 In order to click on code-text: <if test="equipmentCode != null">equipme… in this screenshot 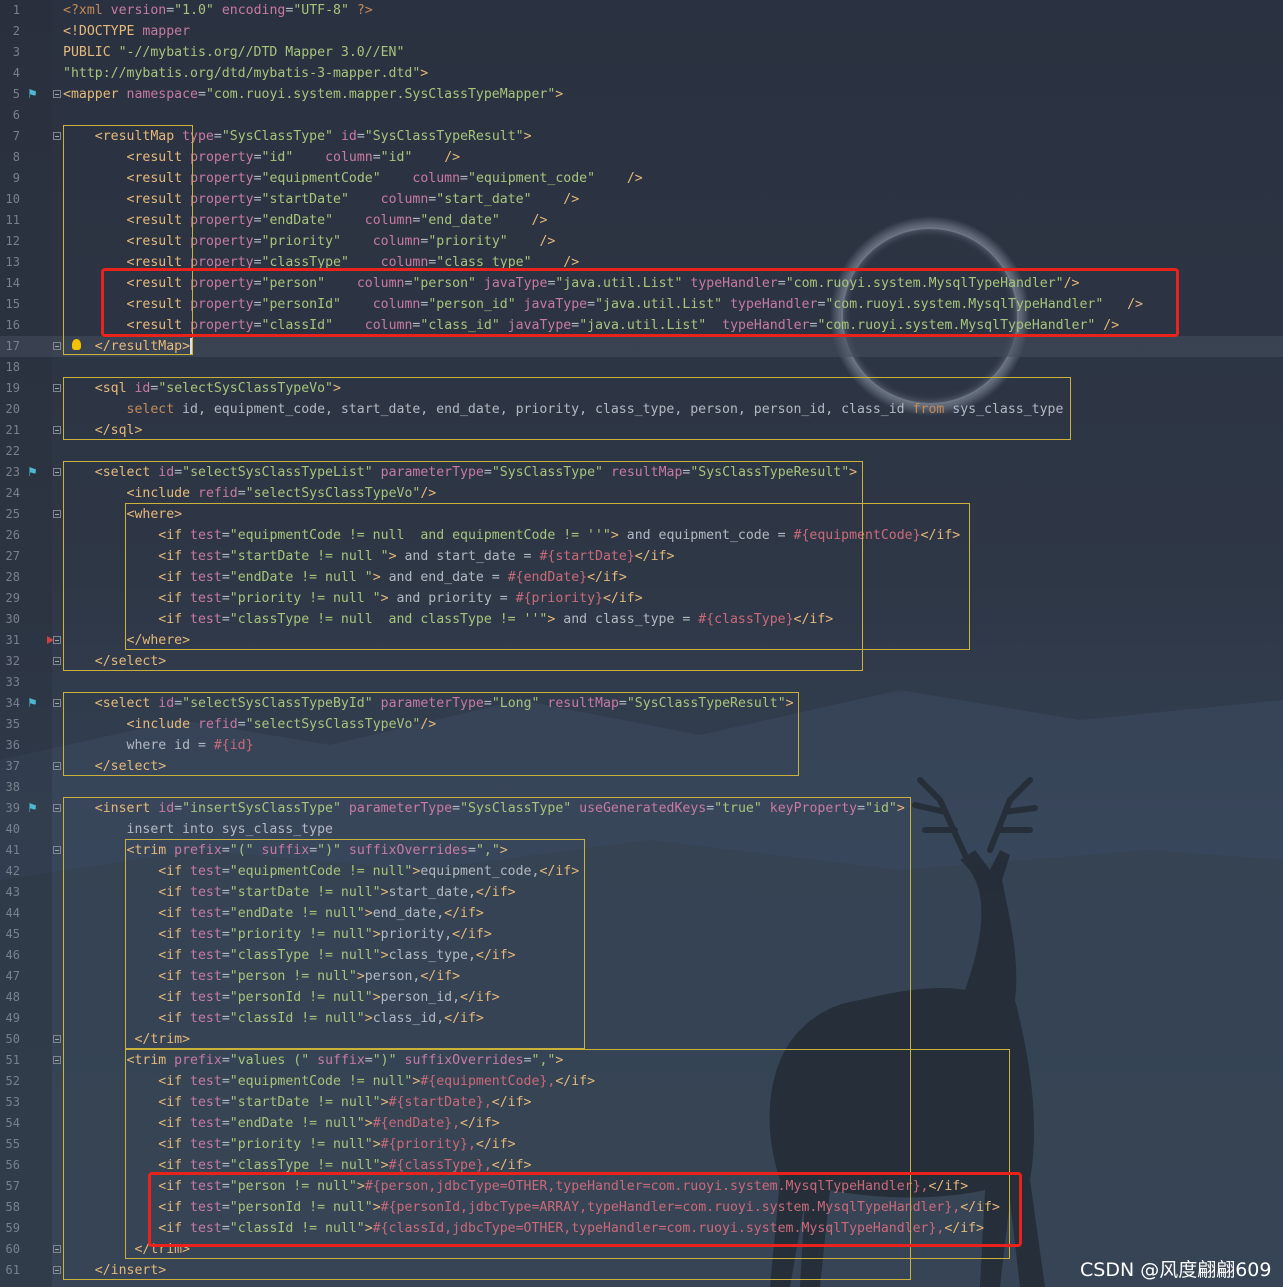, I will do `click(321, 871)`.